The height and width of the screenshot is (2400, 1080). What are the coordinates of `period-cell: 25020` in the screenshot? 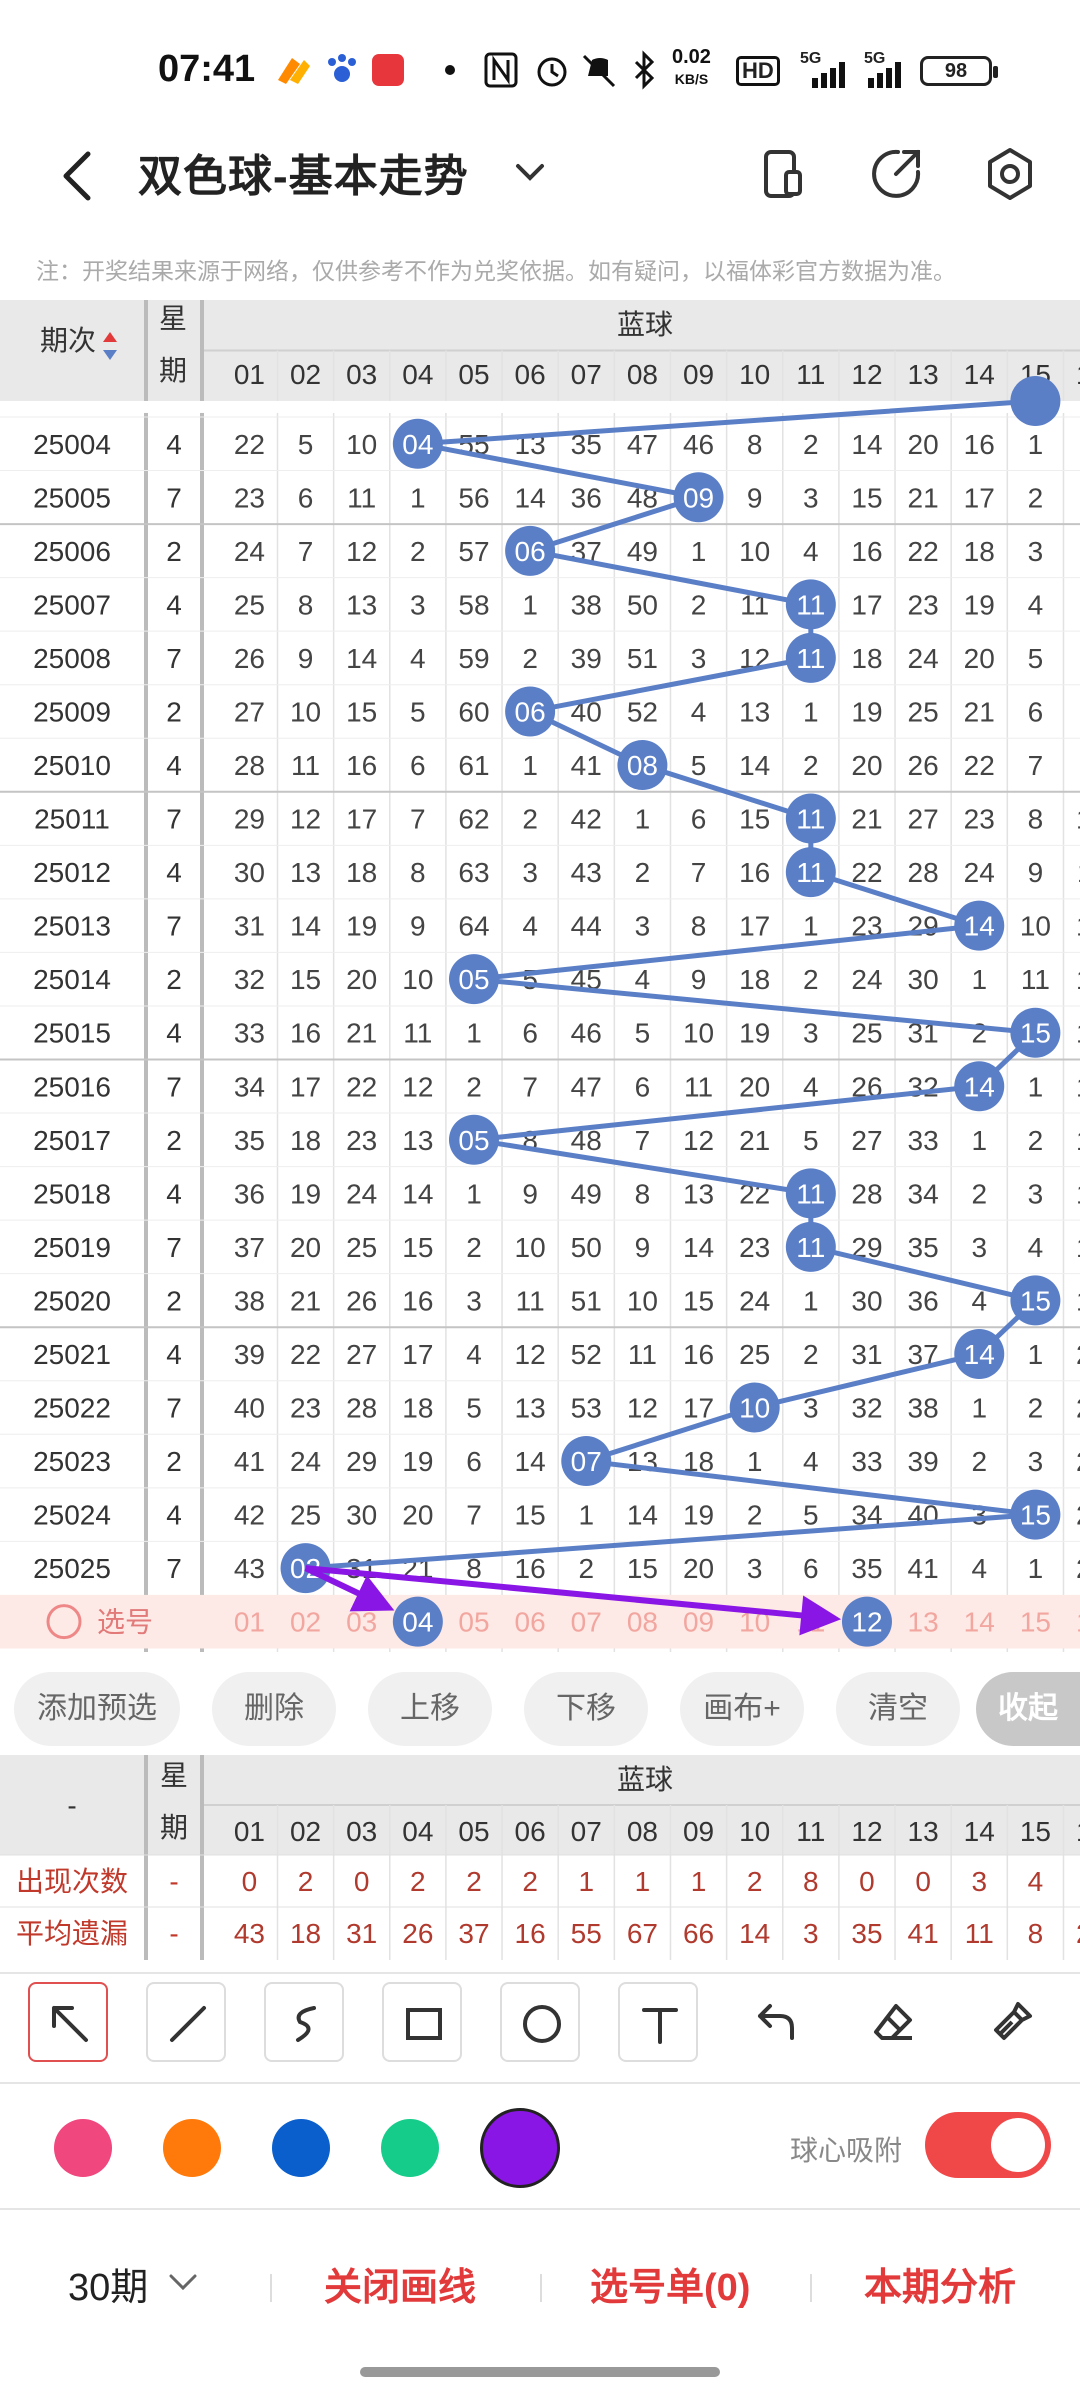 It's located at (72, 1300).